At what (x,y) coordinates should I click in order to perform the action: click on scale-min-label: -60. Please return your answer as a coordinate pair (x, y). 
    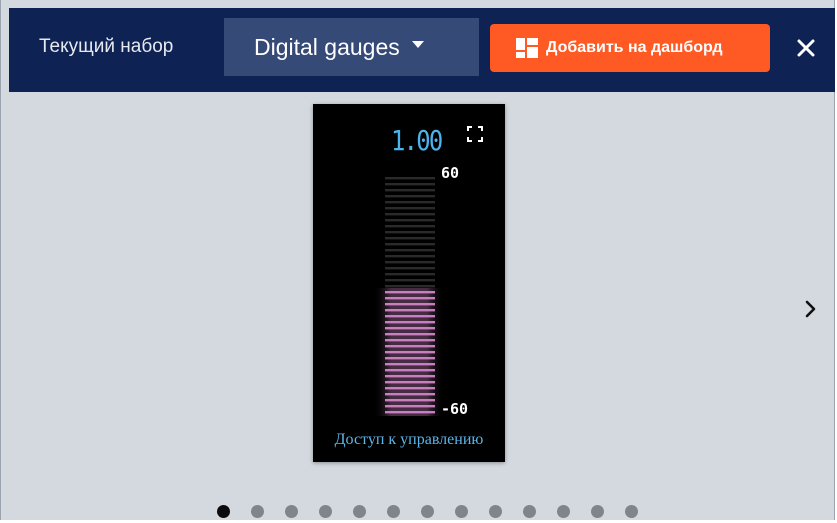
    Looking at the image, I should click on (455, 409).